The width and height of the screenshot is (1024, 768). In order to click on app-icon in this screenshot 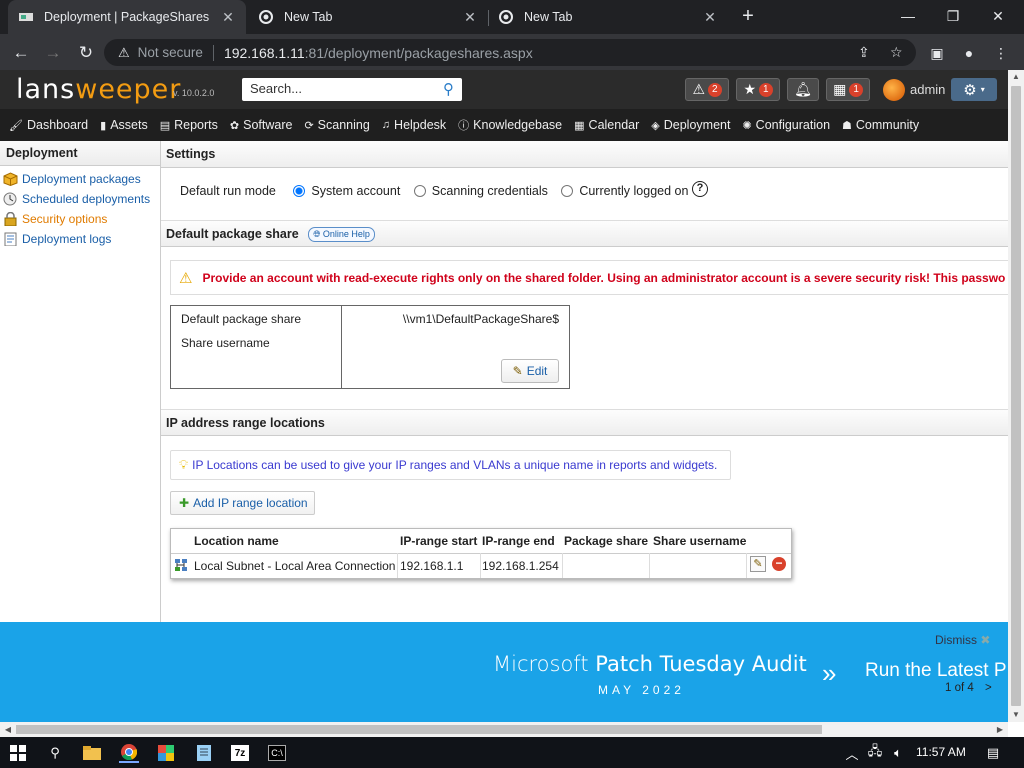, I will do `click(166, 753)`.